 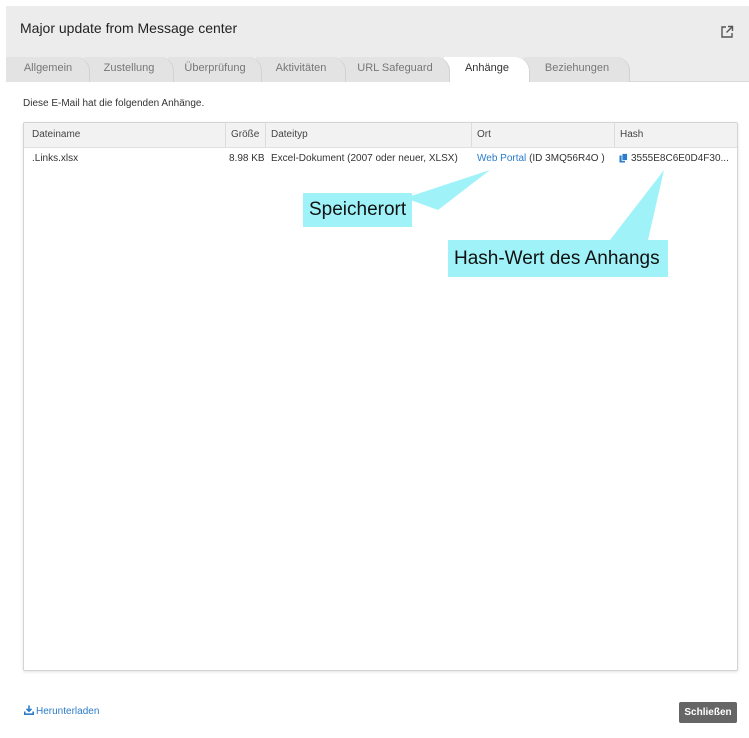 What do you see at coordinates (68, 711) in the screenshot?
I see `download-label: Herunterladen` at bounding box center [68, 711].